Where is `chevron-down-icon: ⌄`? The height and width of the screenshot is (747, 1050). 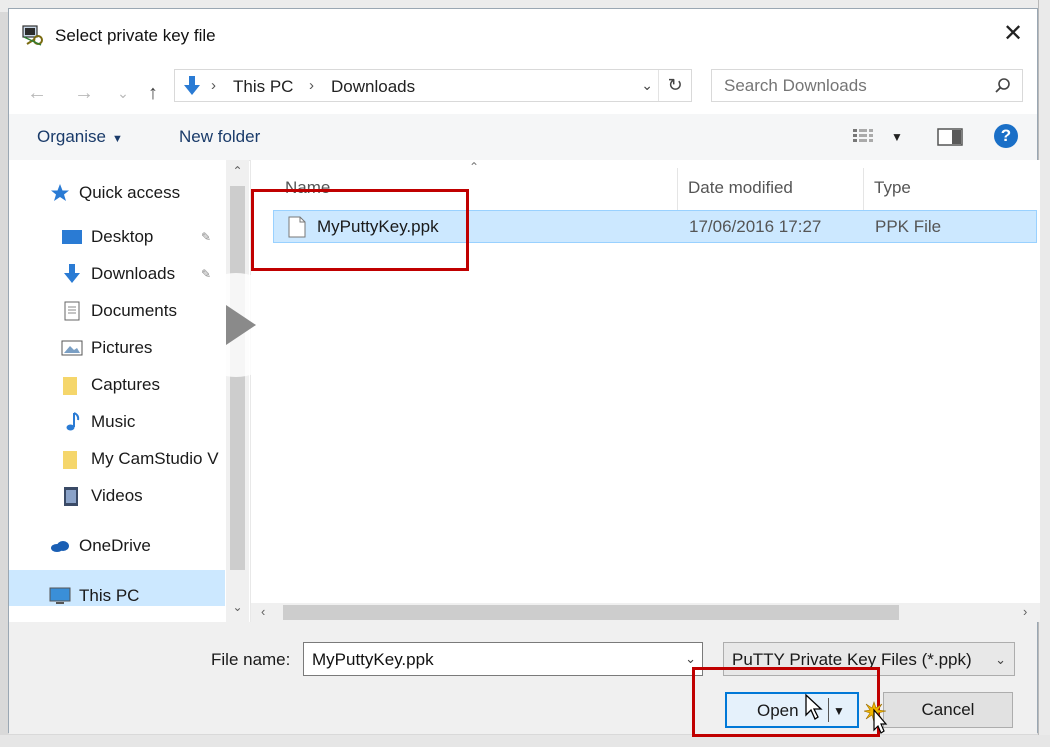
chevron-down-icon: ⌄ is located at coordinates (1000, 660).